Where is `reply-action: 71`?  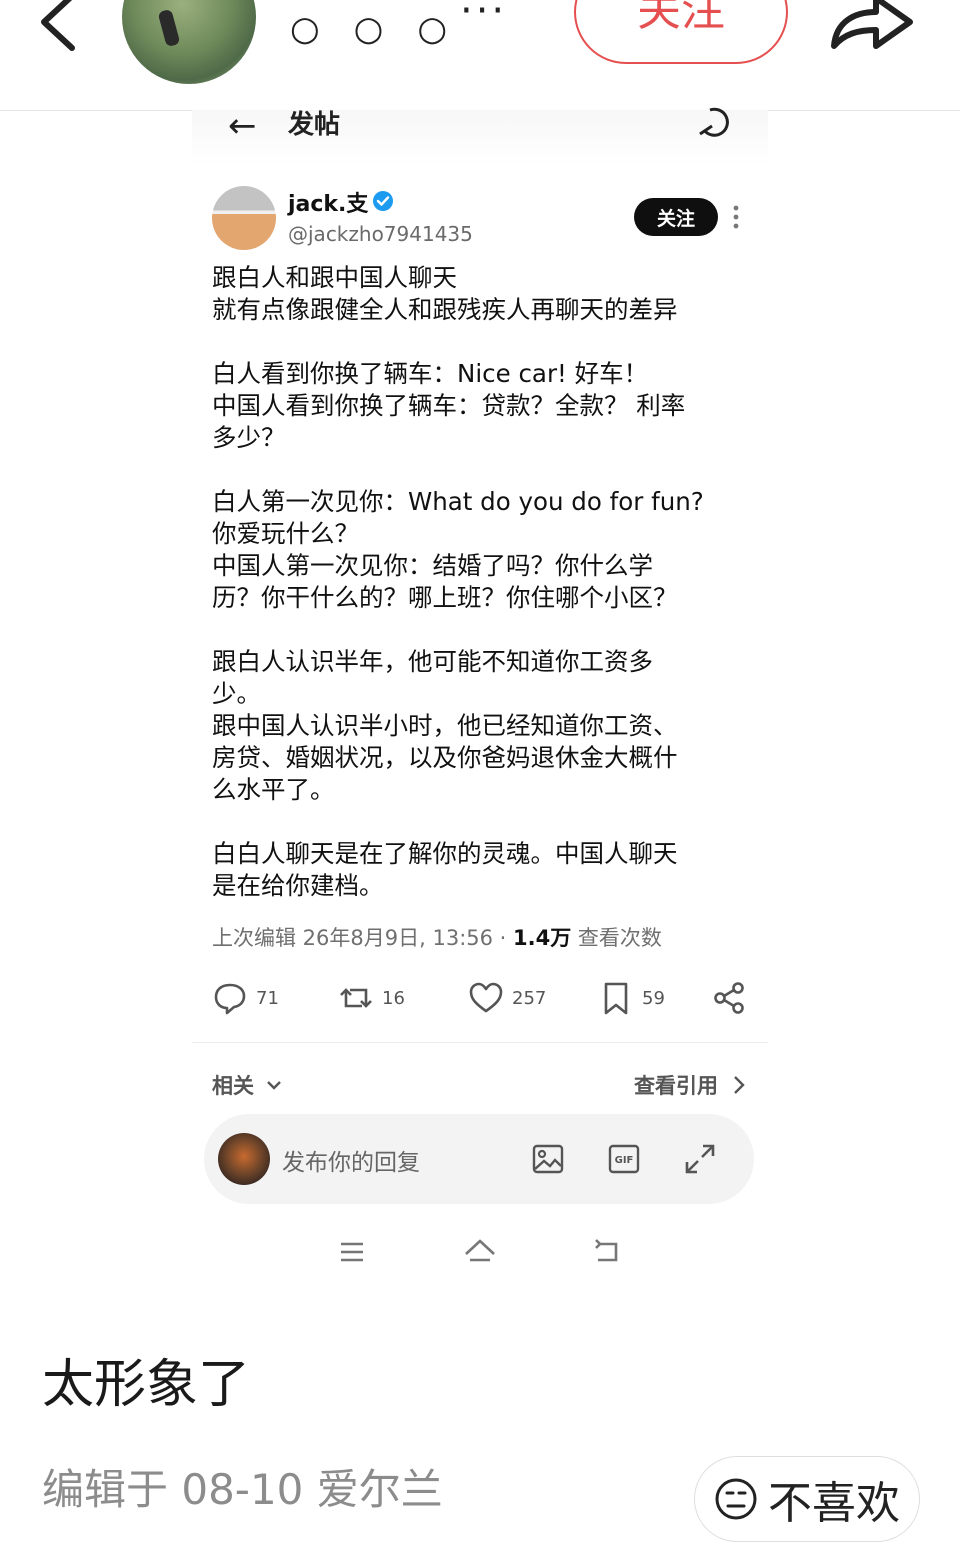
reply-action: 71 is located at coordinates (245, 998).